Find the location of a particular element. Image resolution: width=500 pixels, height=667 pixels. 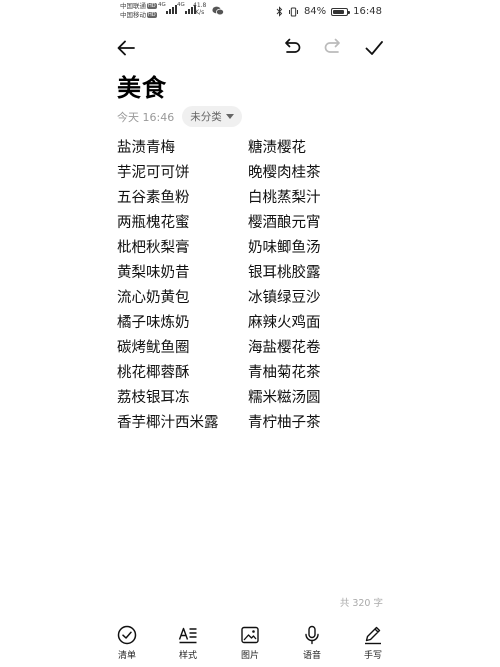

check-icon is located at coordinates (374, 48).